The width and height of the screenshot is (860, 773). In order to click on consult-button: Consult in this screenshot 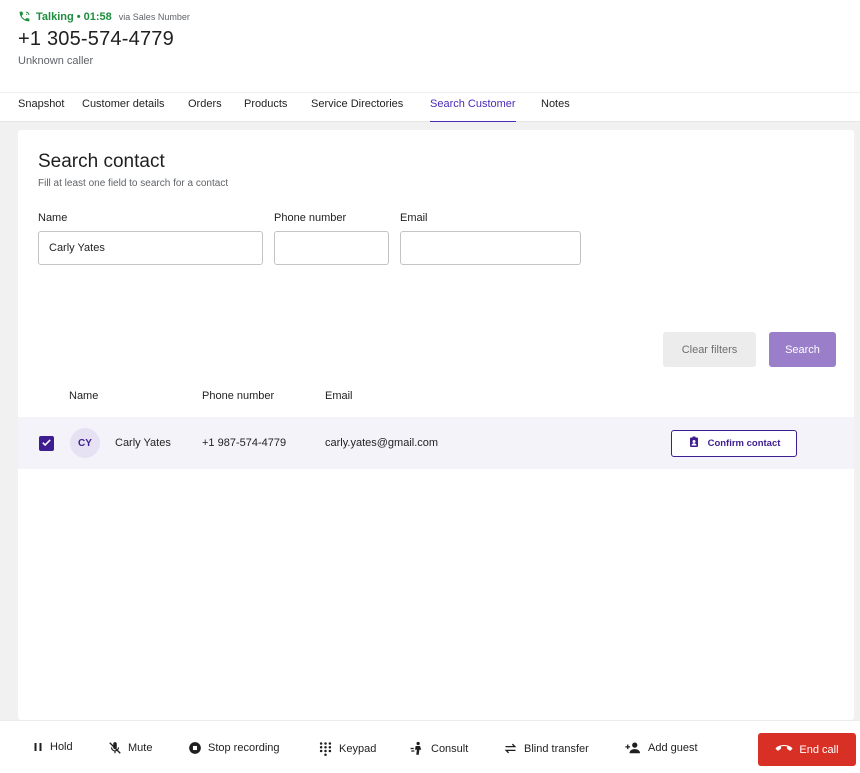, I will do `click(439, 748)`.